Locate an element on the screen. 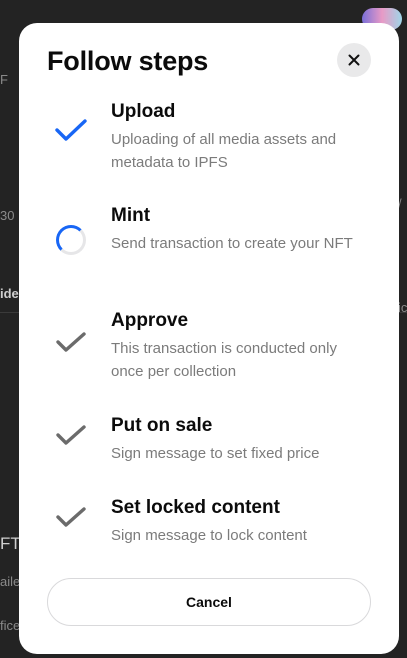  step-title: Set locked content is located at coordinates (195, 507).